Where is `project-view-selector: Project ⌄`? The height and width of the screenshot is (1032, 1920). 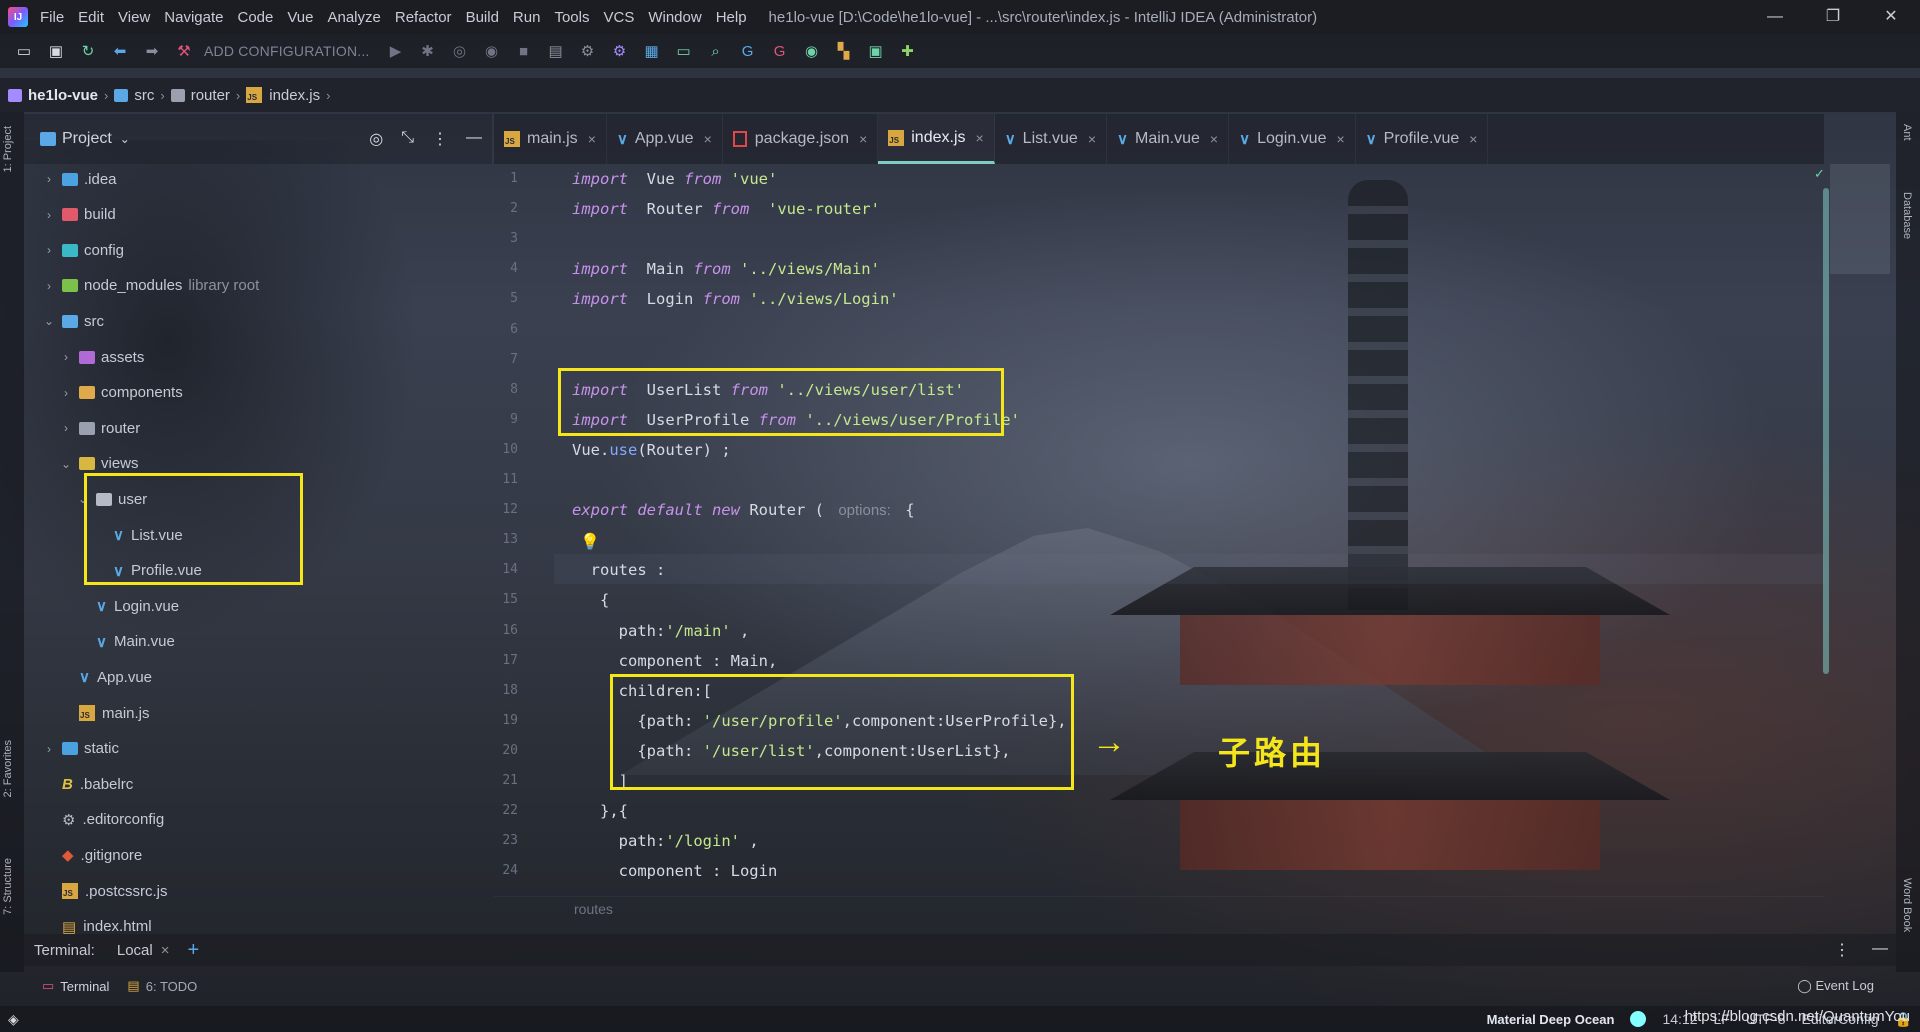 project-view-selector: Project ⌄ is located at coordinates (85, 139).